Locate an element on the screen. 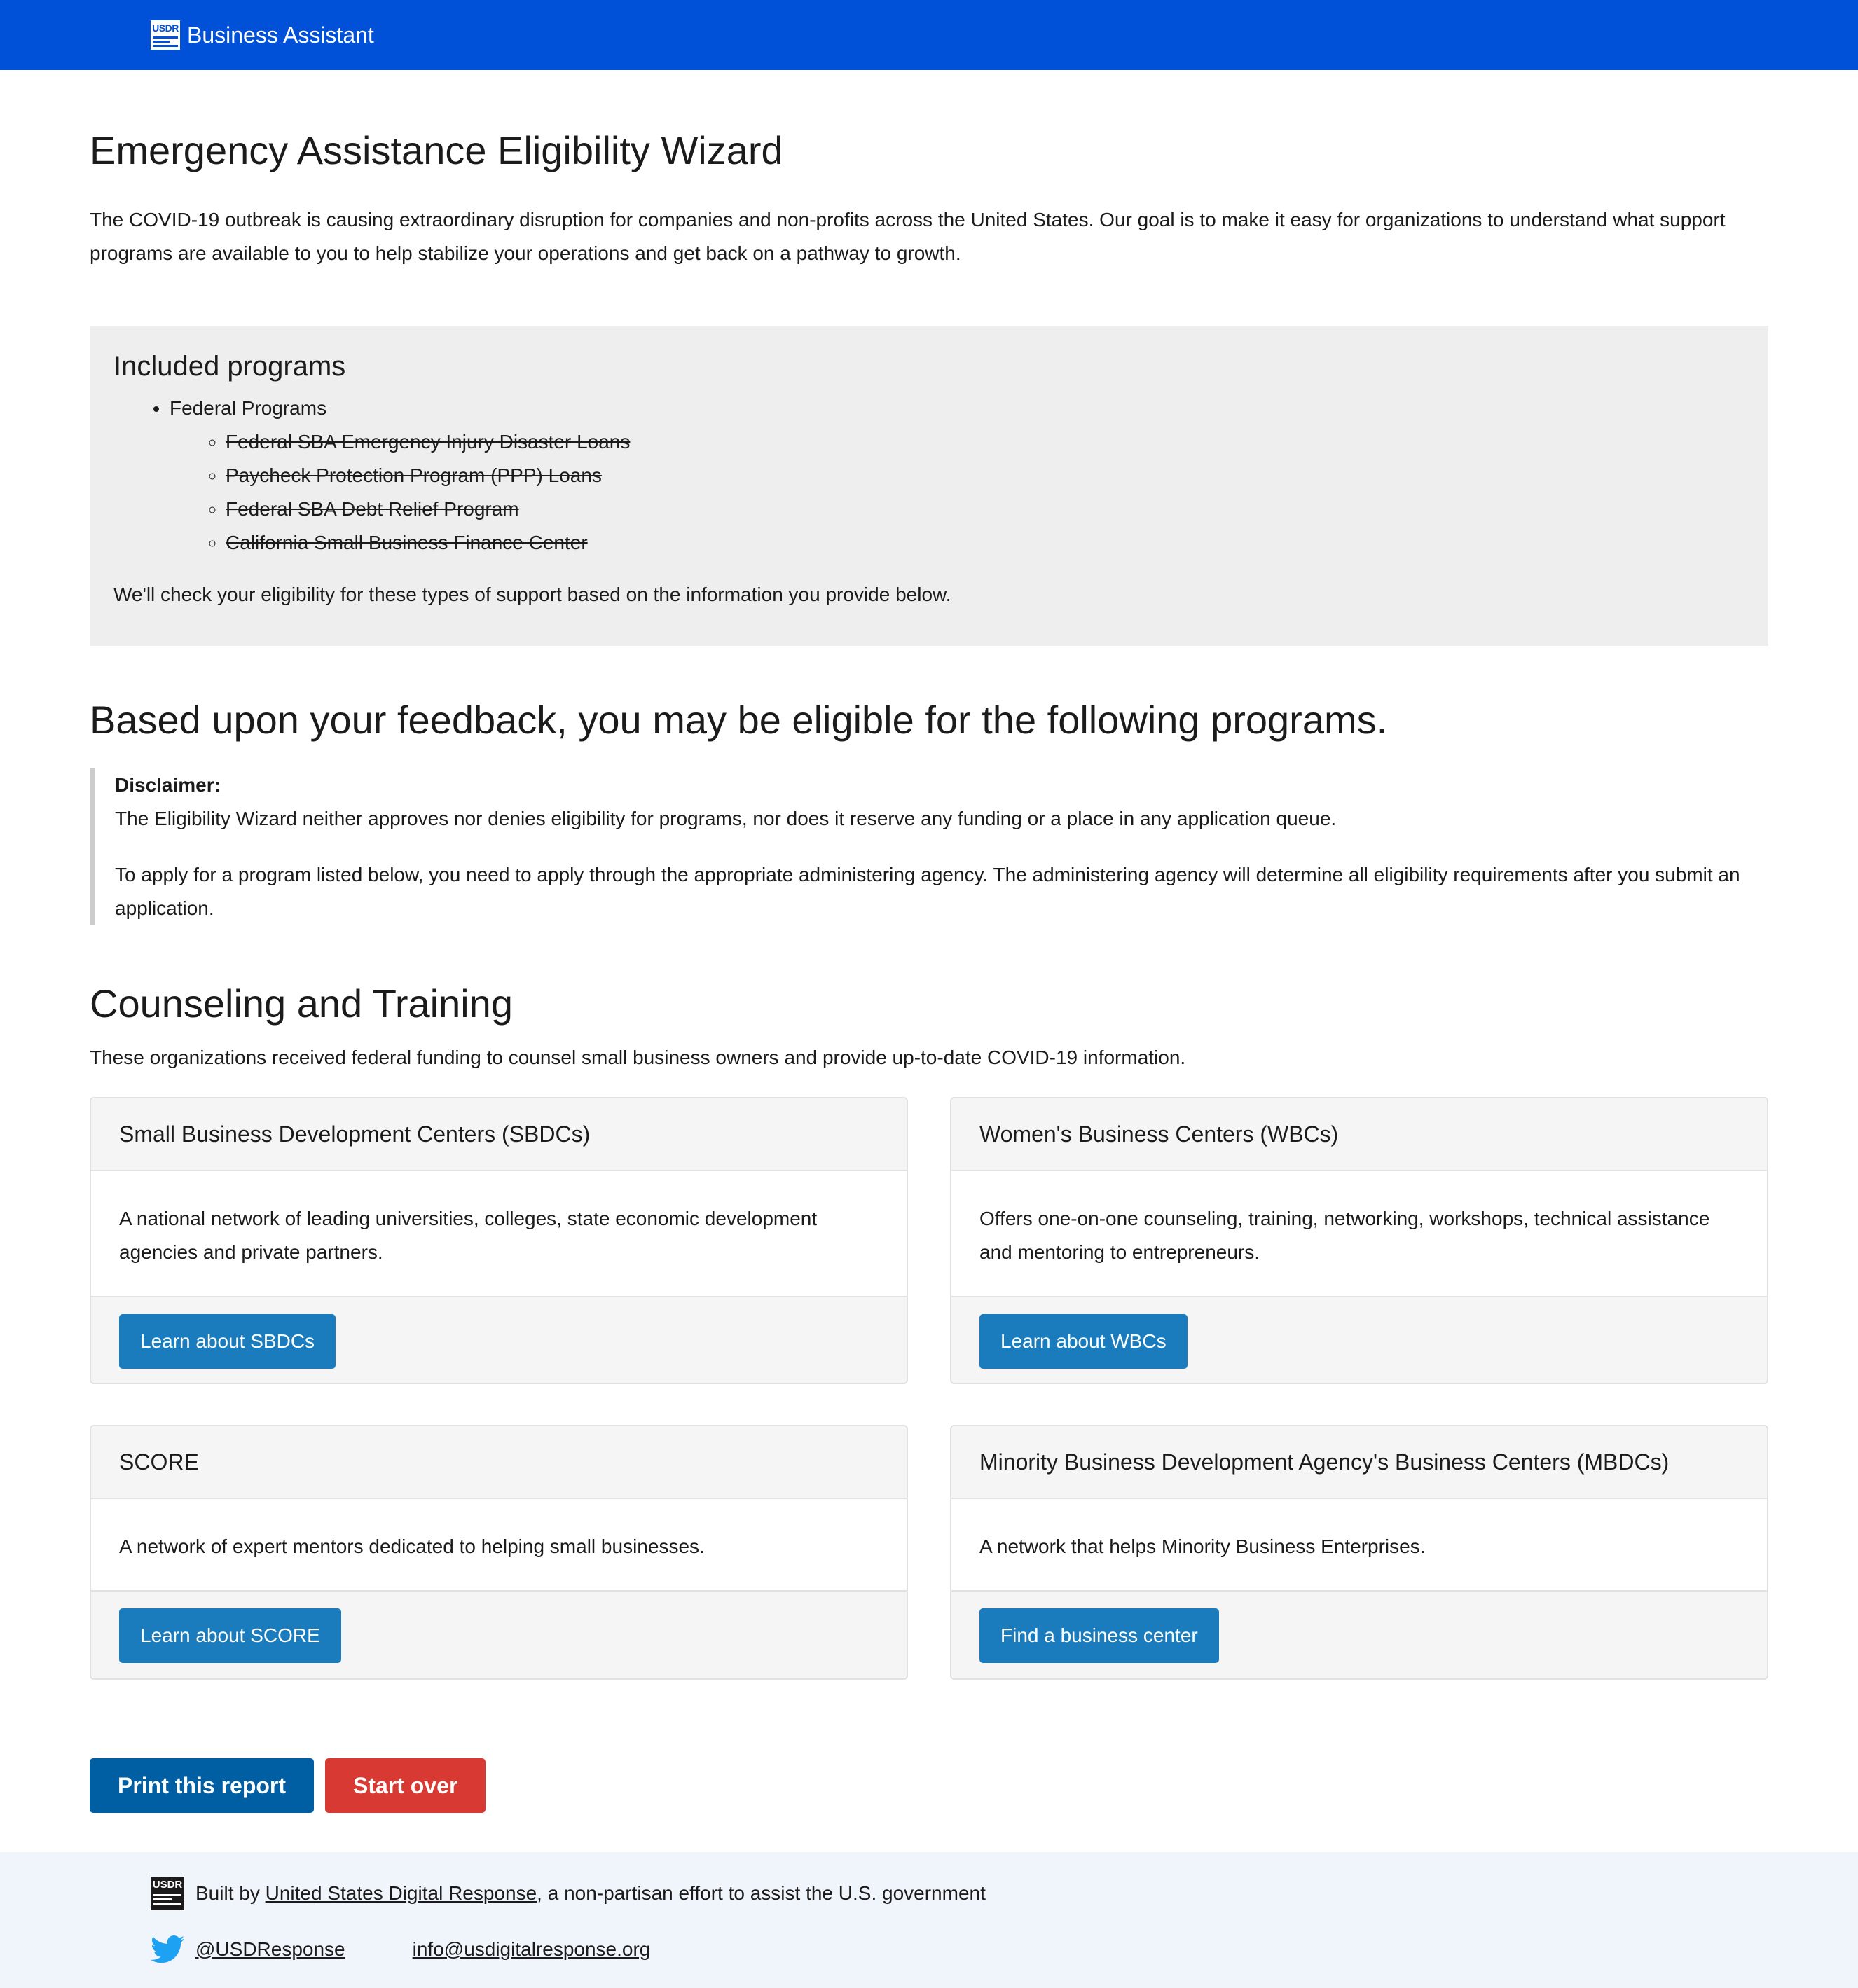 The width and height of the screenshot is (1858, 1988). program-item: Federal SBA Debt Relief Program is located at coordinates (985, 509).